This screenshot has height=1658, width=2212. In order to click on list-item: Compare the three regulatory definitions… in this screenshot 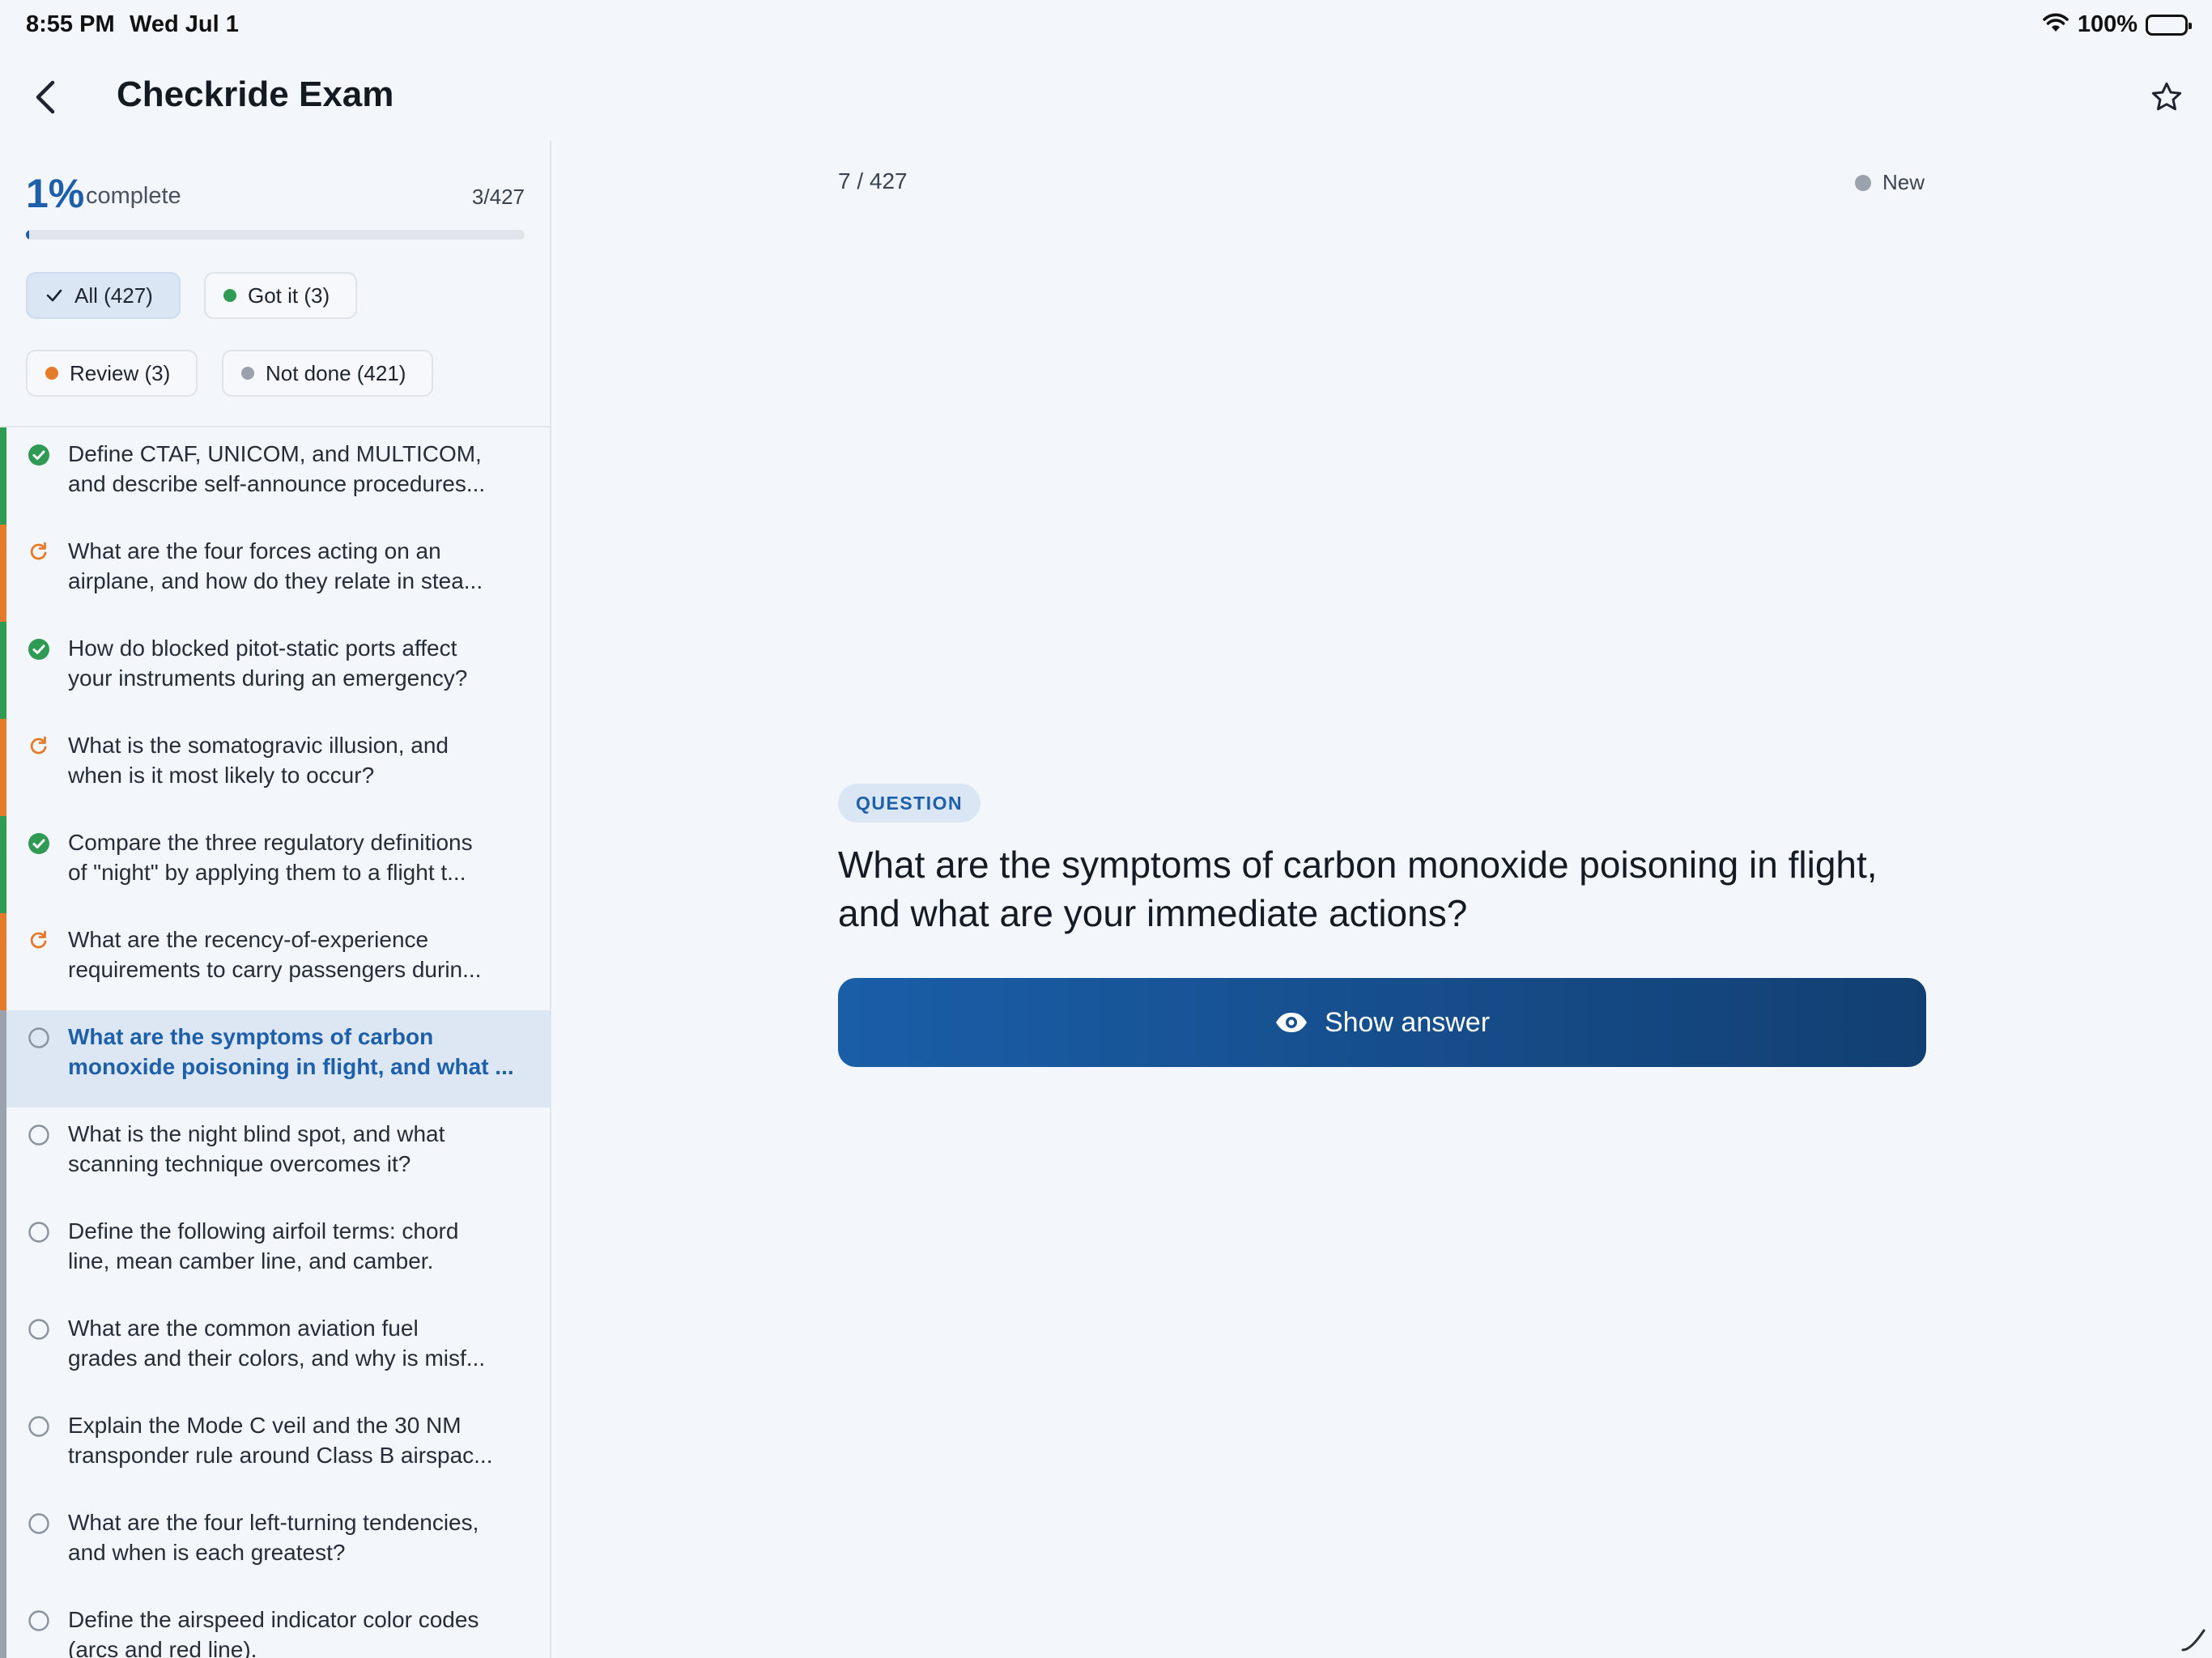, I will do `click(276, 864)`.